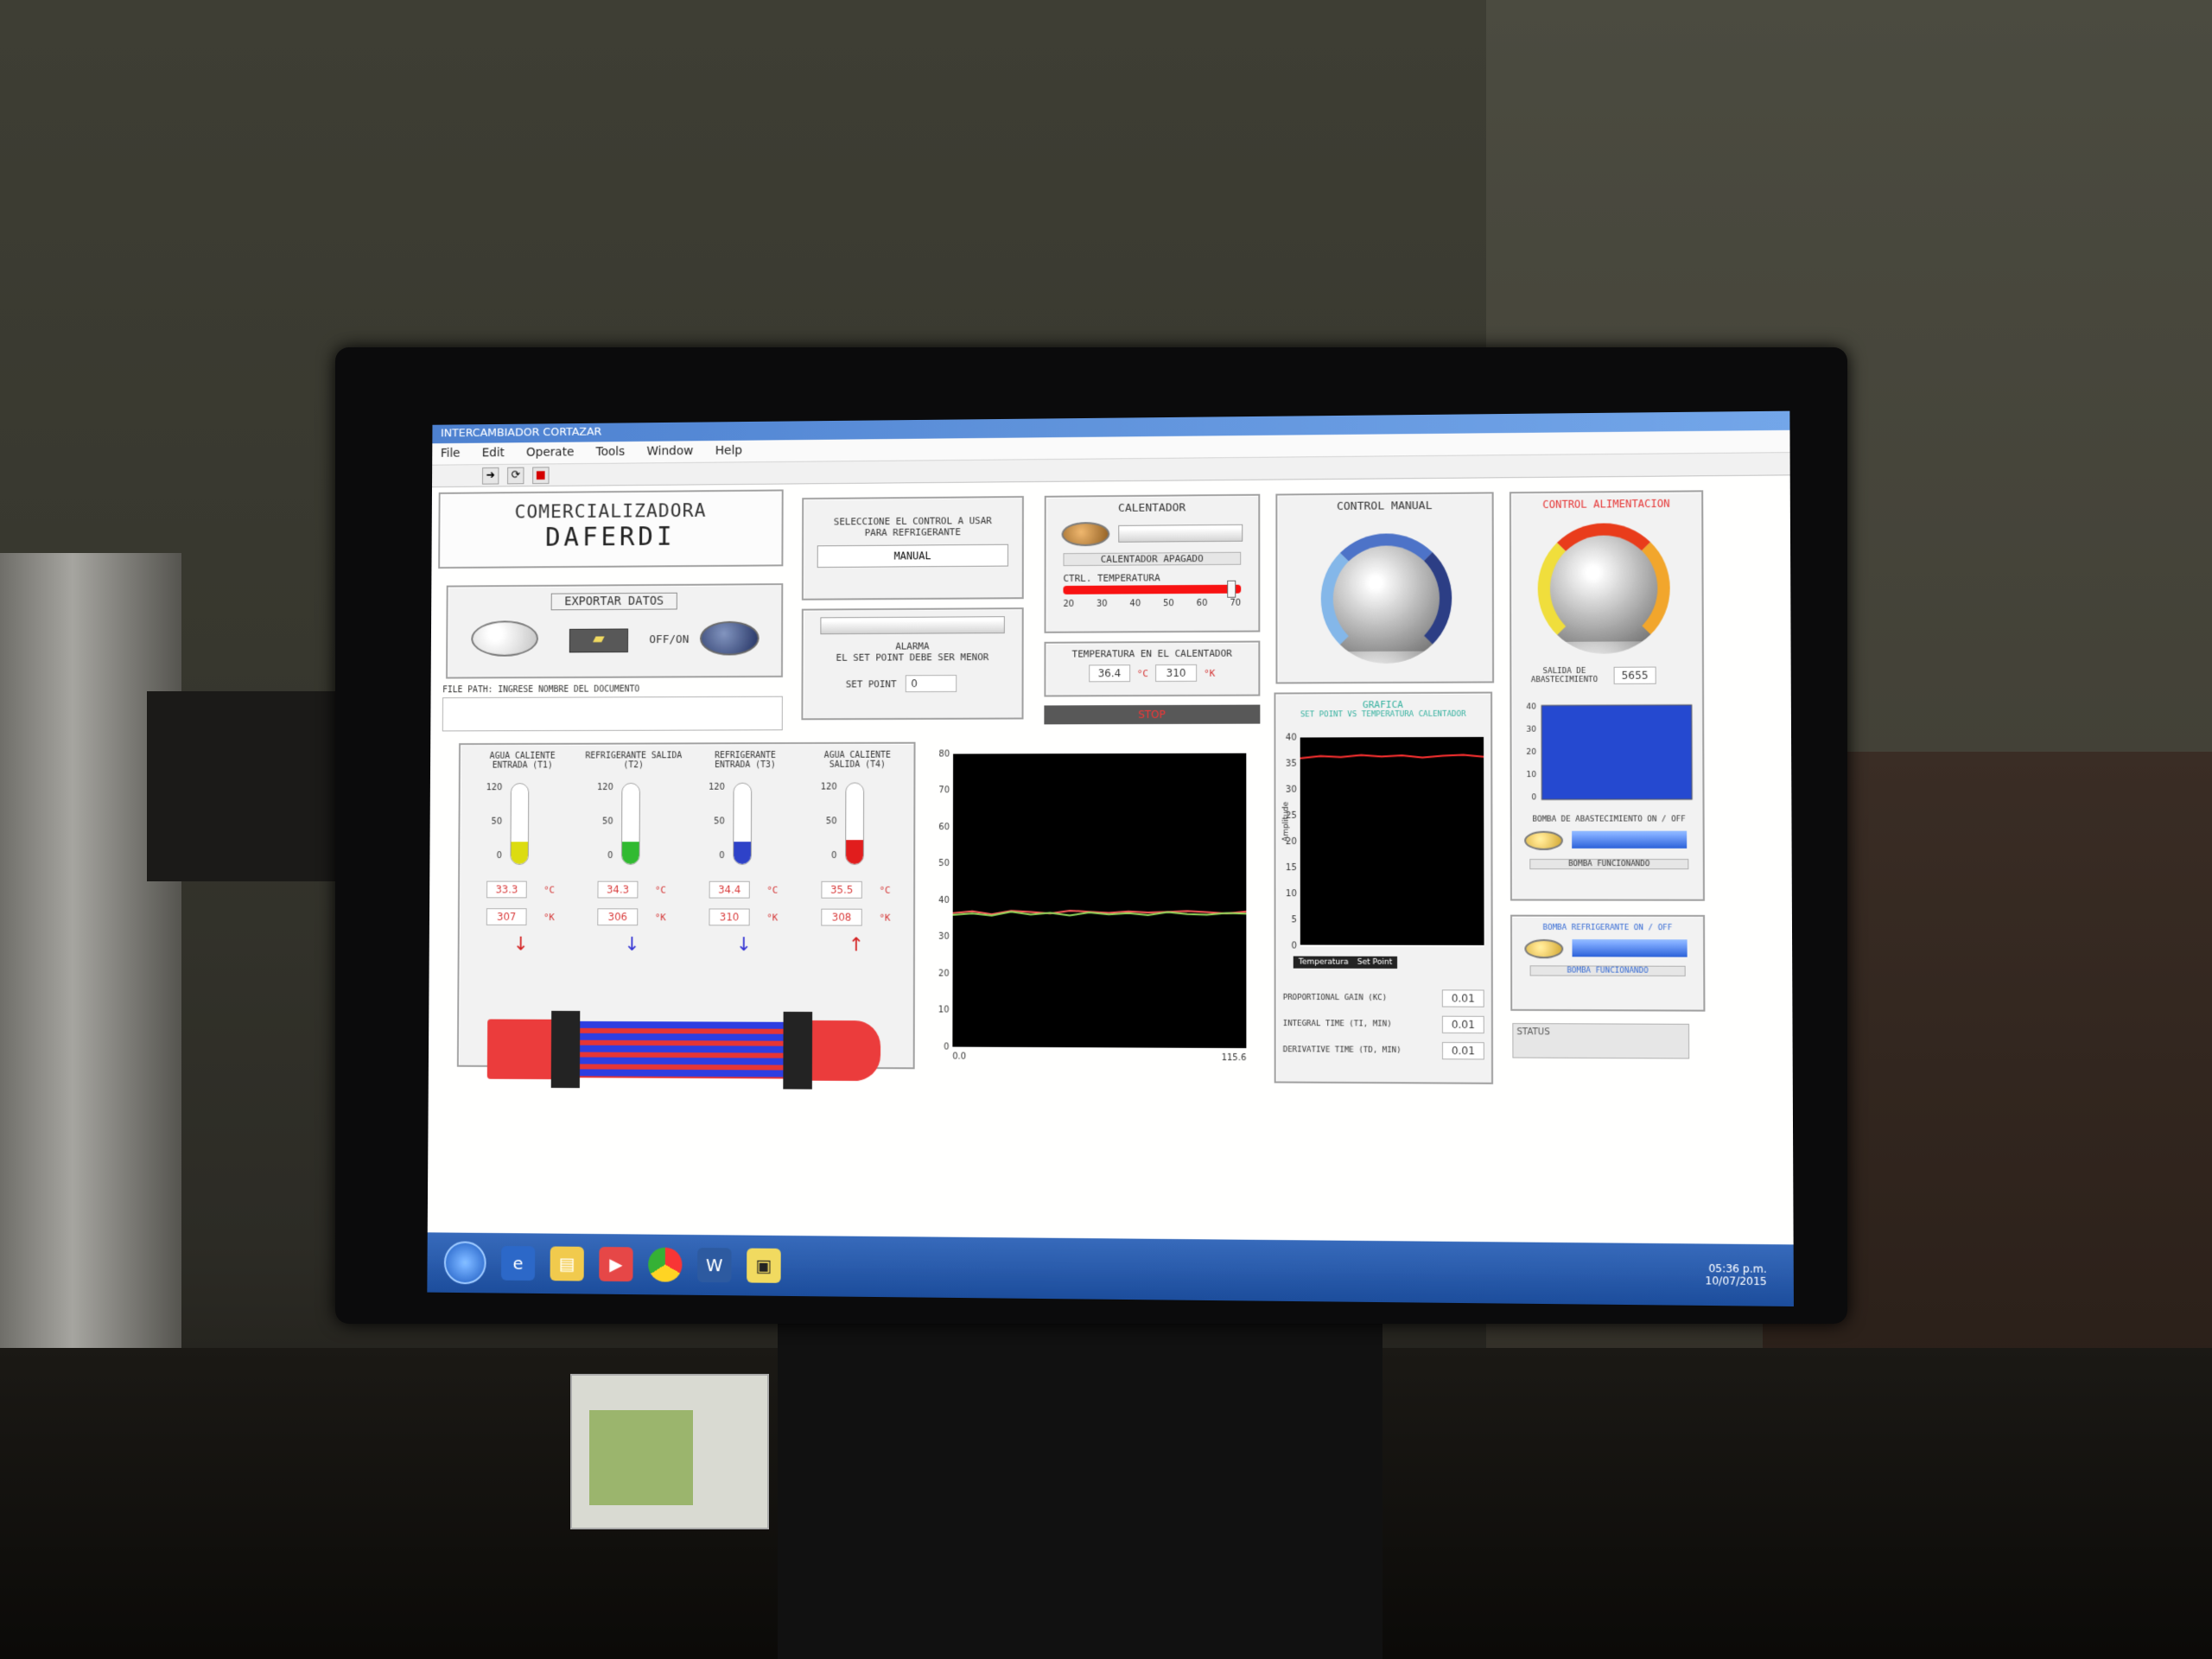 This screenshot has width=2212, height=1659. What do you see at coordinates (665, 1265) in the screenshot?
I see `chrome-icon` at bounding box center [665, 1265].